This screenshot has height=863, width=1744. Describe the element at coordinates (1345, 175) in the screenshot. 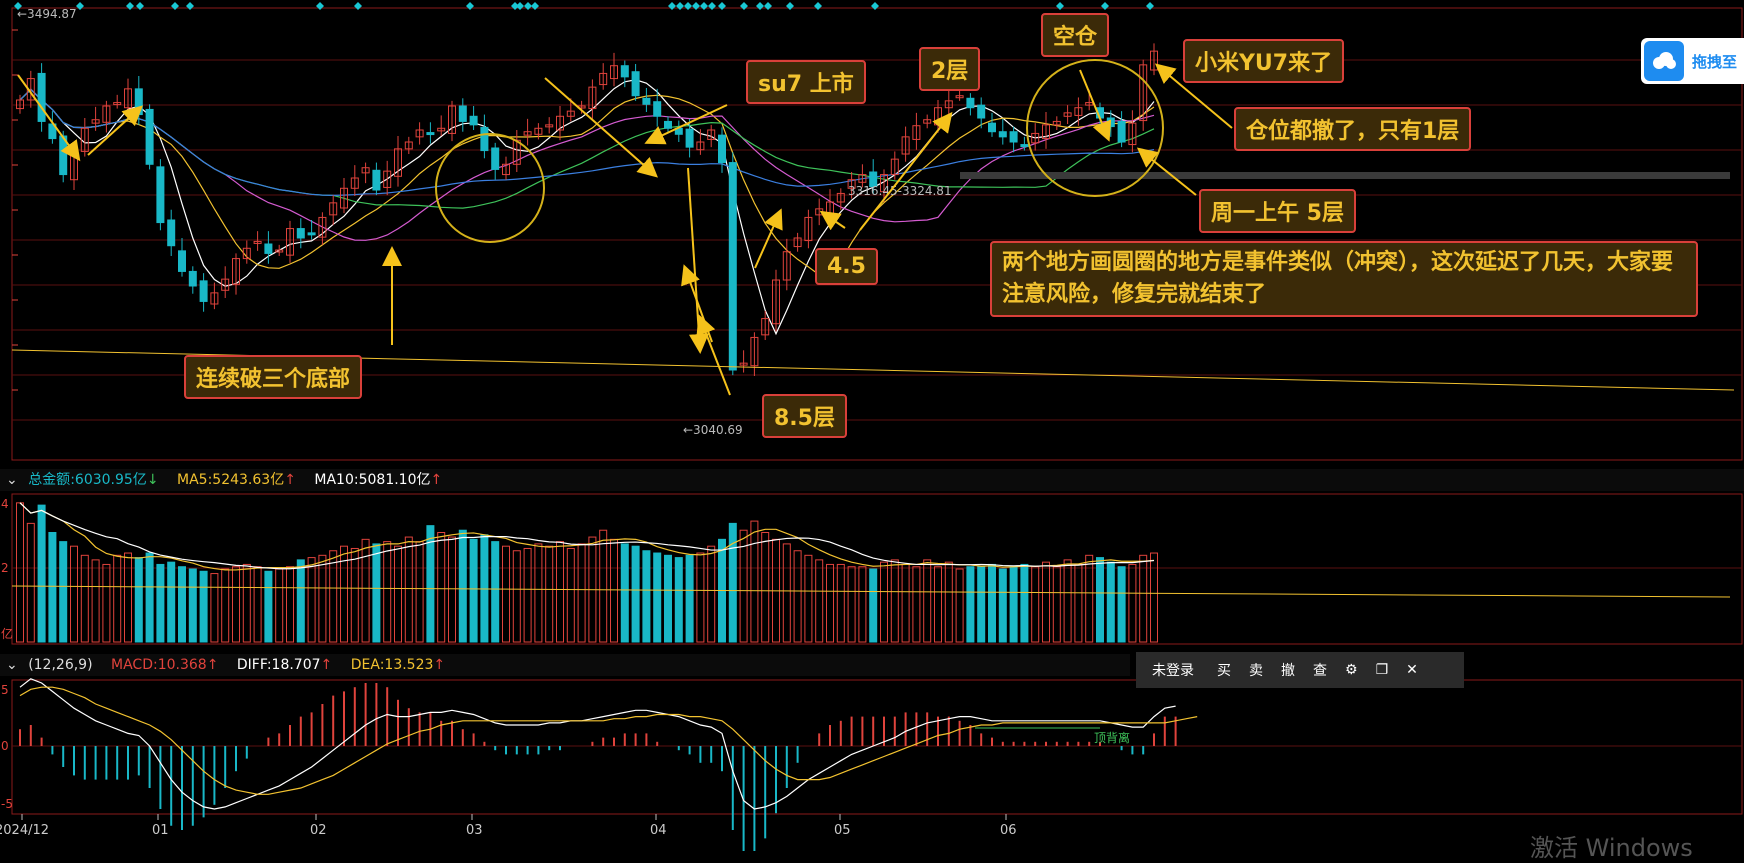

I see `resistance-band` at that location.